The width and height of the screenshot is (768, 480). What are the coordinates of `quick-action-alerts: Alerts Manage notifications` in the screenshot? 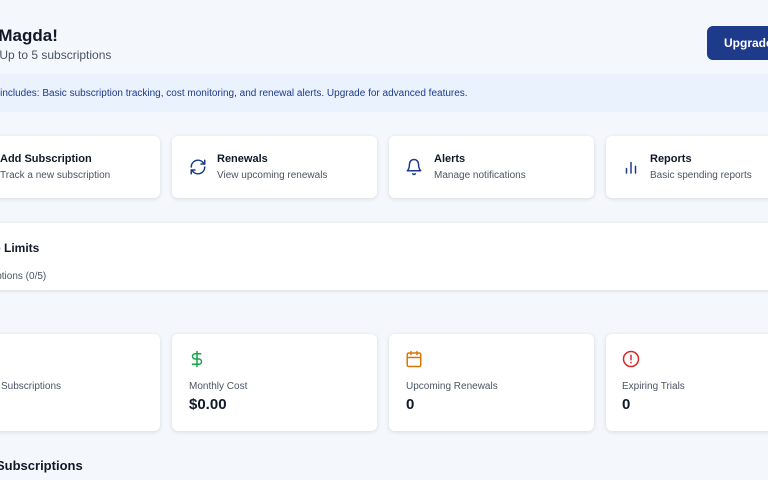 It's located at (491, 167).